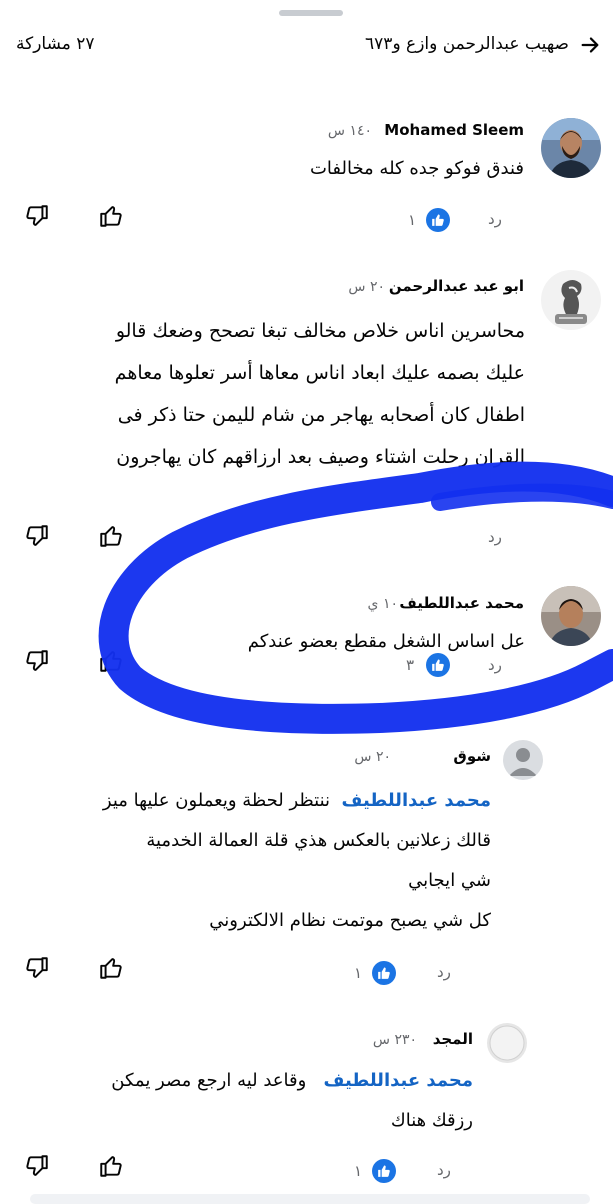 Image resolution: width=613 pixels, height=1204 pixels. I want to click on comment-author: شوق, so click(472, 756).